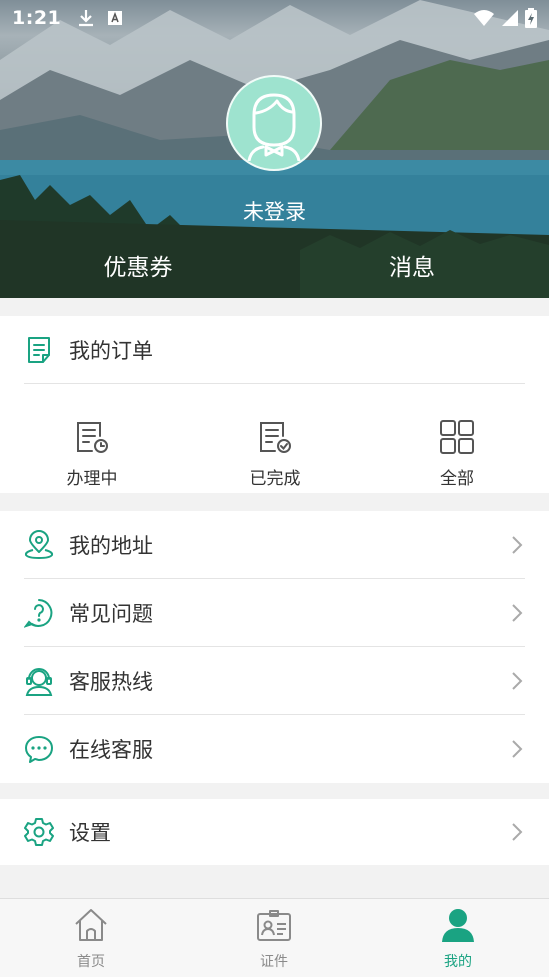 The image size is (549, 977). What do you see at coordinates (510, 18) in the screenshot?
I see `signal-icon` at bounding box center [510, 18].